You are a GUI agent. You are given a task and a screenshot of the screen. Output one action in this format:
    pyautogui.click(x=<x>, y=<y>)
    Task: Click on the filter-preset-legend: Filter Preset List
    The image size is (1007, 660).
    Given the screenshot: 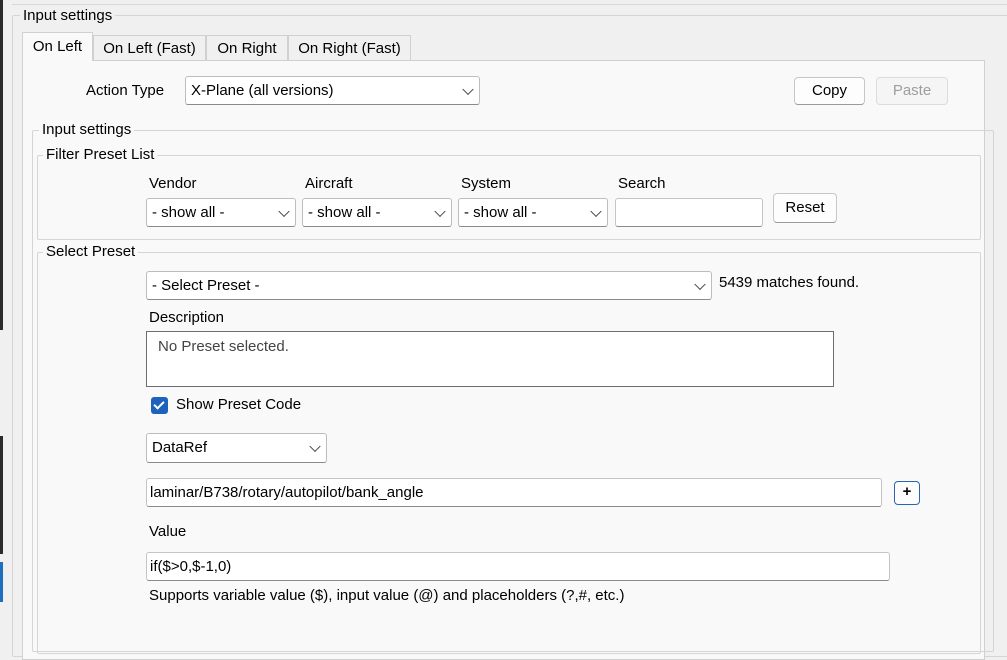 What is the action you would take?
    pyautogui.click(x=100, y=155)
    